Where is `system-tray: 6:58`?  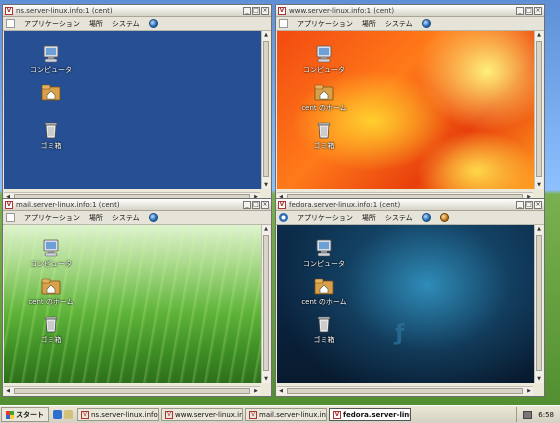
system-tray: 6:58 is located at coordinates (538, 414).